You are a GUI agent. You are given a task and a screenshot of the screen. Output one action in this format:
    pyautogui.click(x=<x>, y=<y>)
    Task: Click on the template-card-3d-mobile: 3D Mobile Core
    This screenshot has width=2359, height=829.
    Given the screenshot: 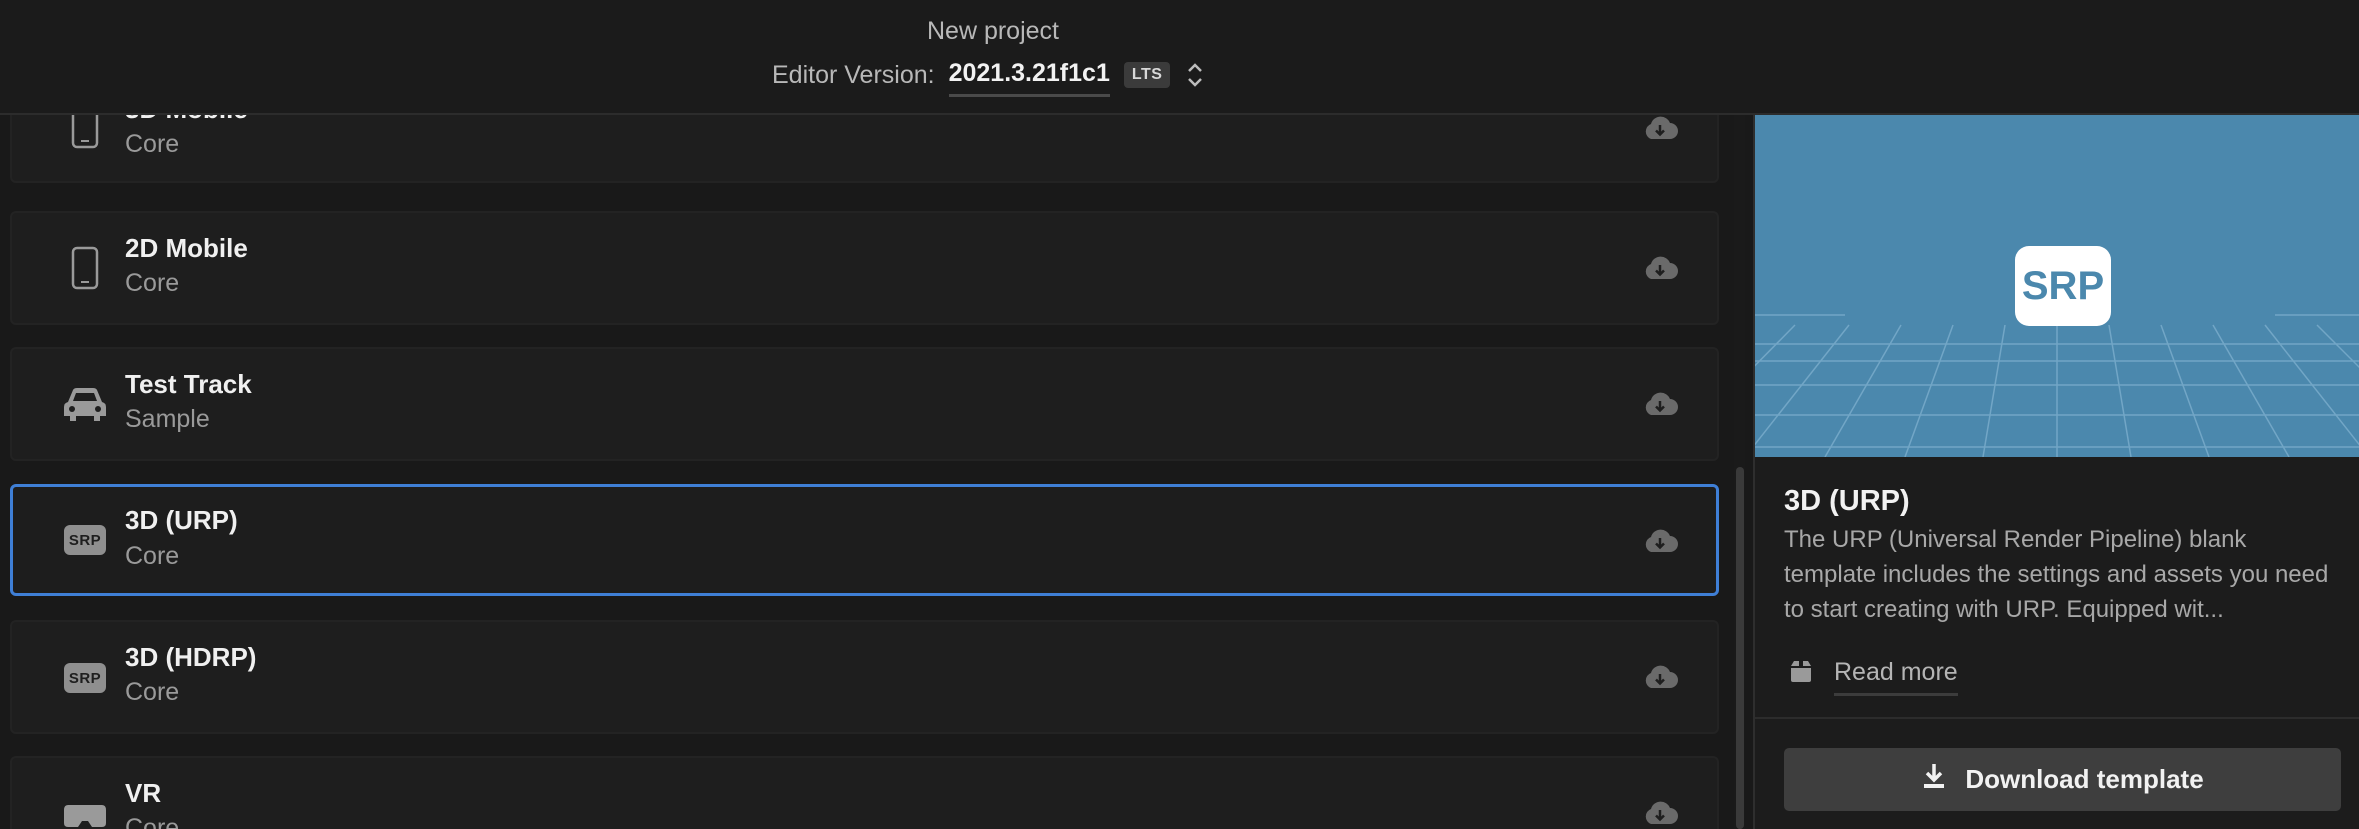 What is the action you would take?
    pyautogui.click(x=864, y=149)
    